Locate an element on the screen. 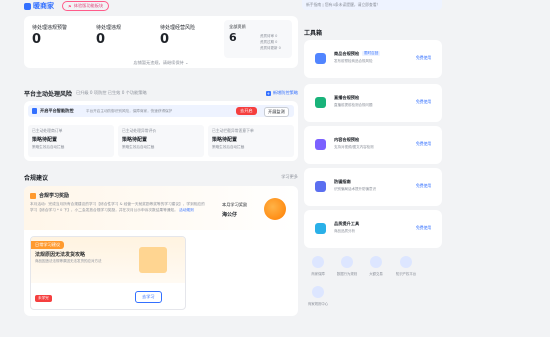 This screenshot has height=337, width=550. qualification-label: 全部资质 is located at coordinates (237, 26).